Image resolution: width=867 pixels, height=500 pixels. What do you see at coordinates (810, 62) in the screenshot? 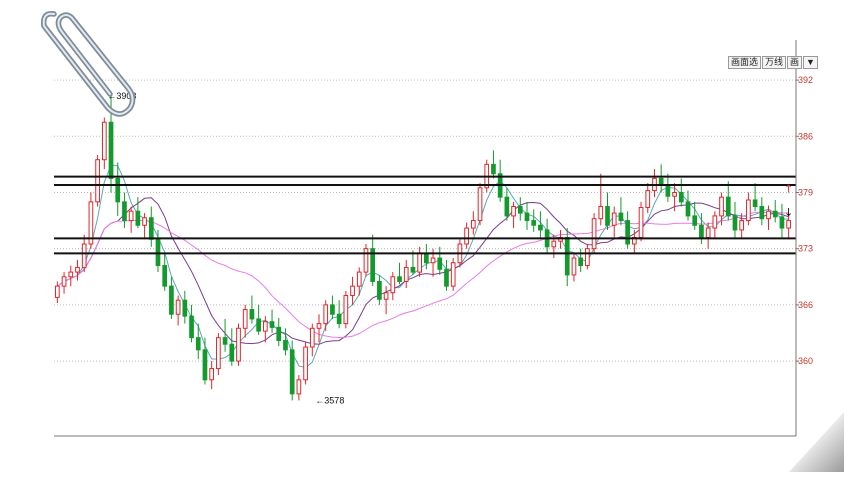
I see `toolbar-menu-button: ▼` at bounding box center [810, 62].